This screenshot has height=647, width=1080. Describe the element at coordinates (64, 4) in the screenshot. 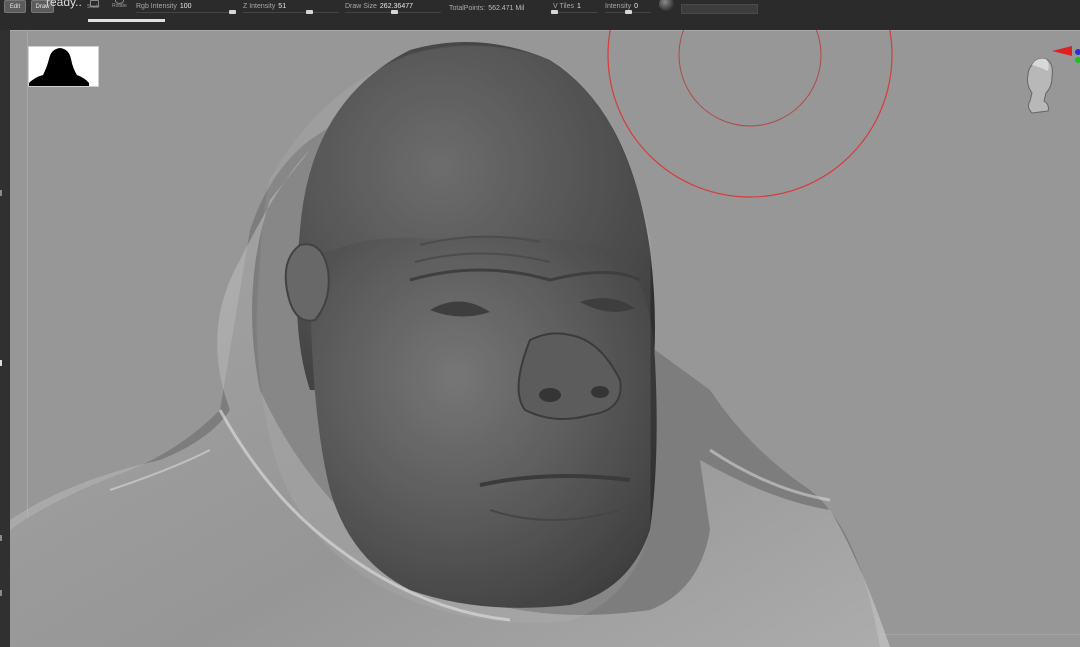

I see `status-ready-text: ready..` at that location.